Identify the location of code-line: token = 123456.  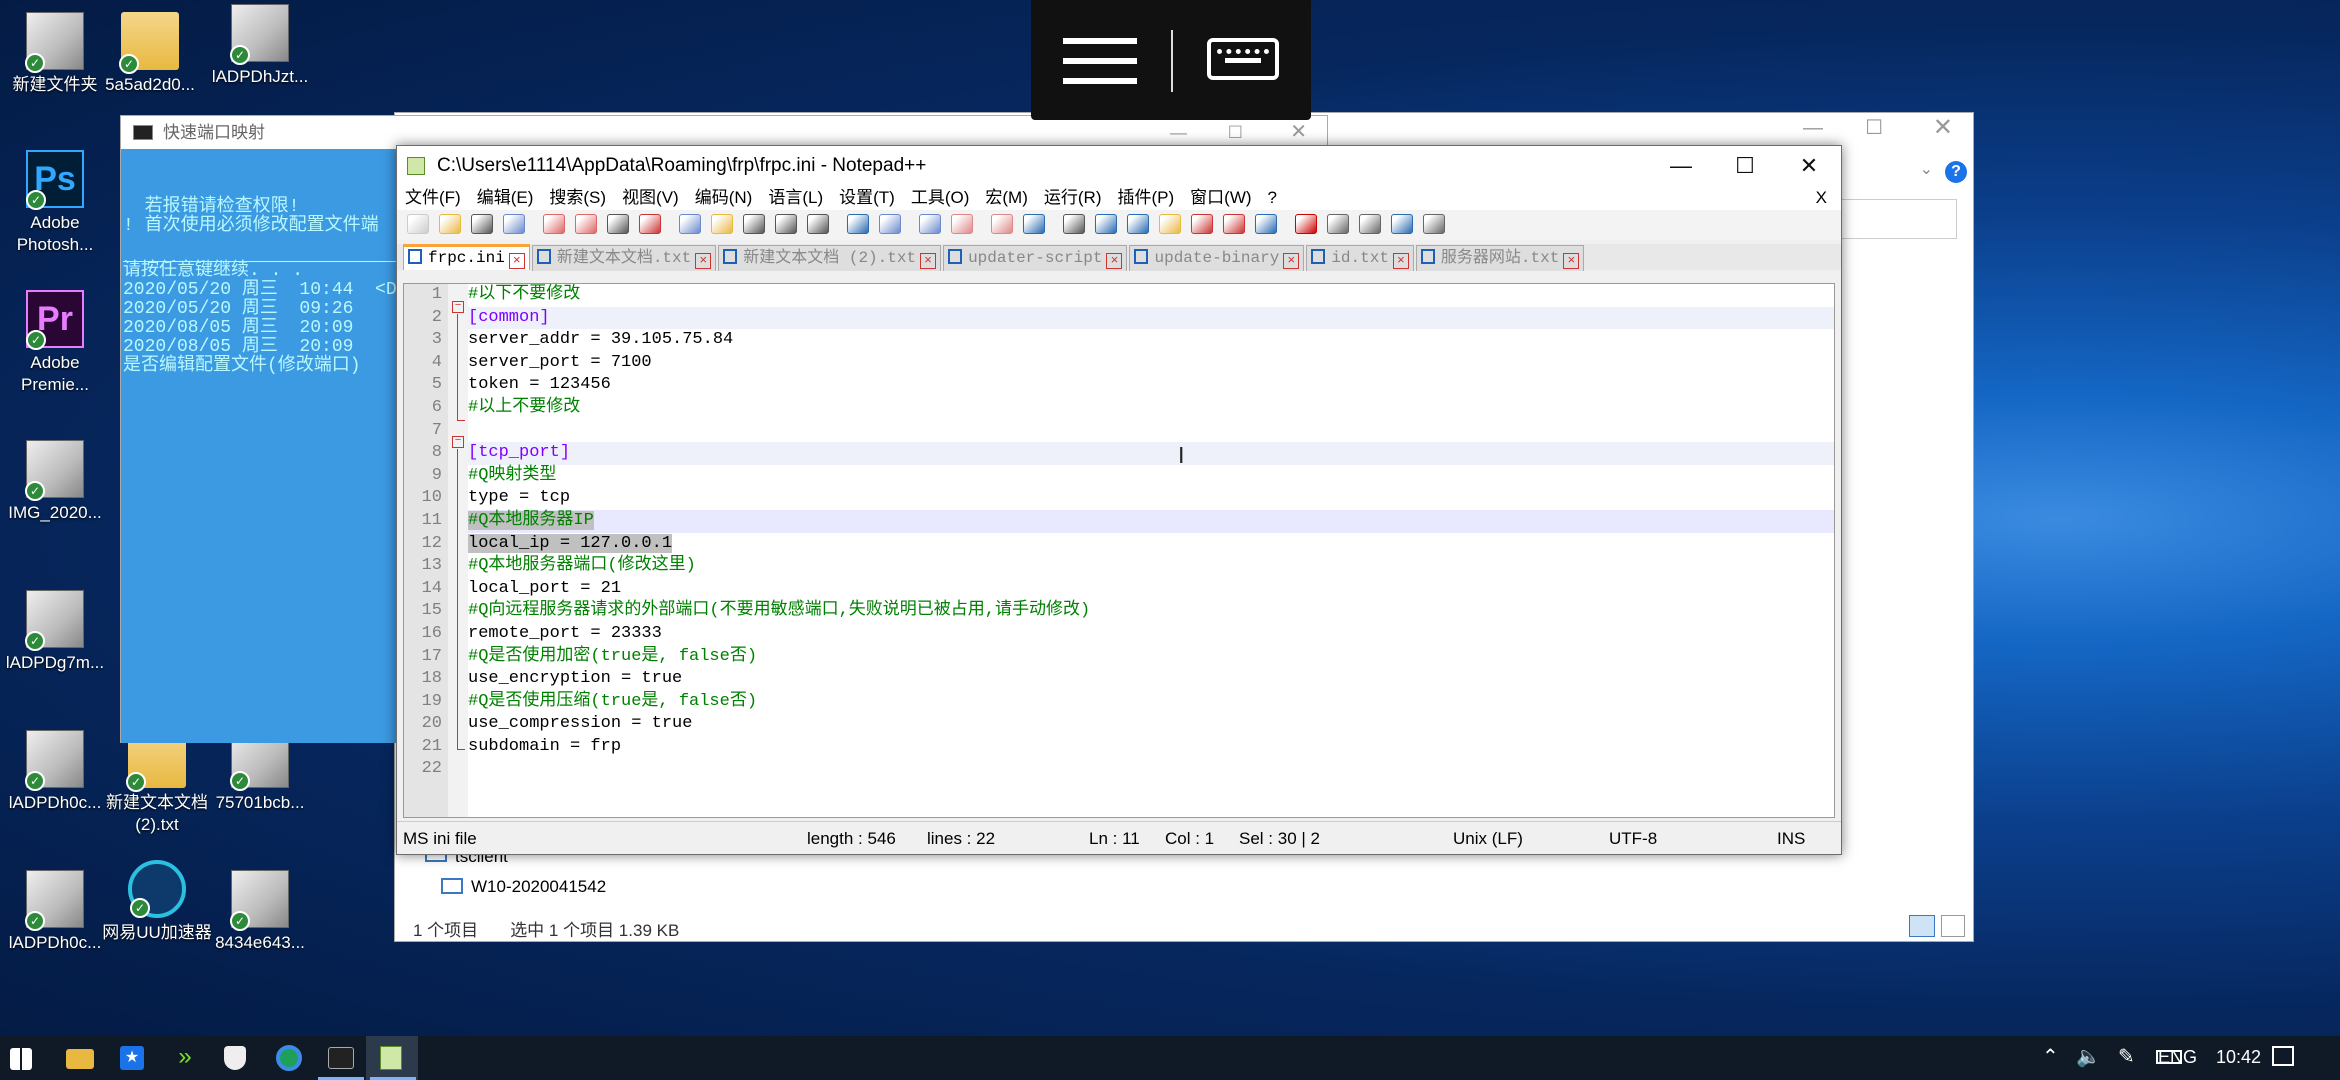
(1151, 385).